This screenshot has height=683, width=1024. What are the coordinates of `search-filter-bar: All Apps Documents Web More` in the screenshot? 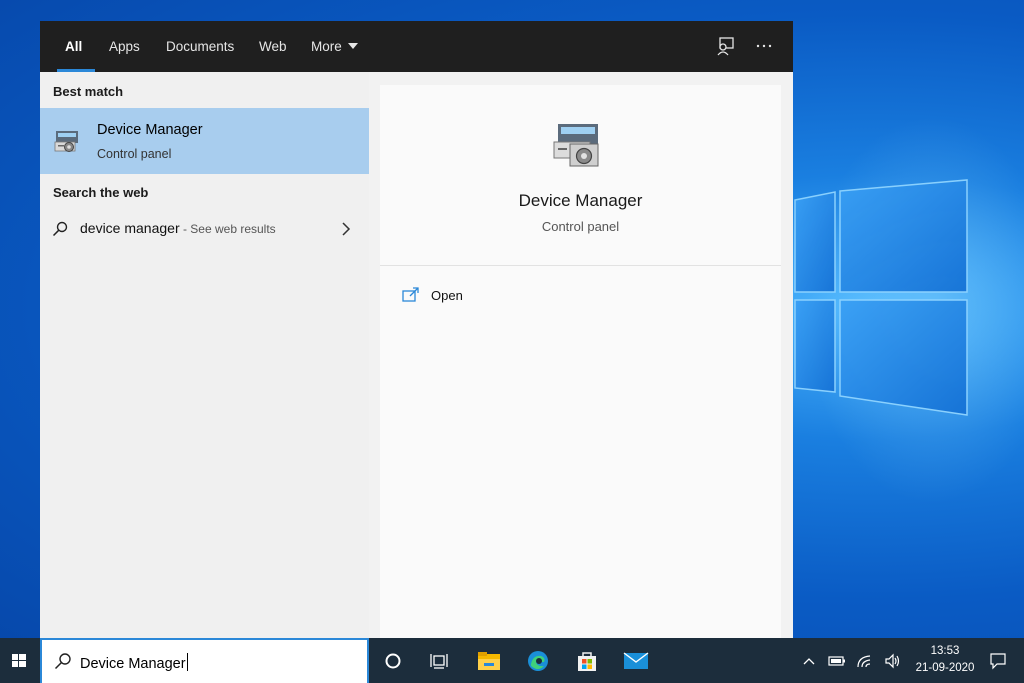 It's located at (416, 46).